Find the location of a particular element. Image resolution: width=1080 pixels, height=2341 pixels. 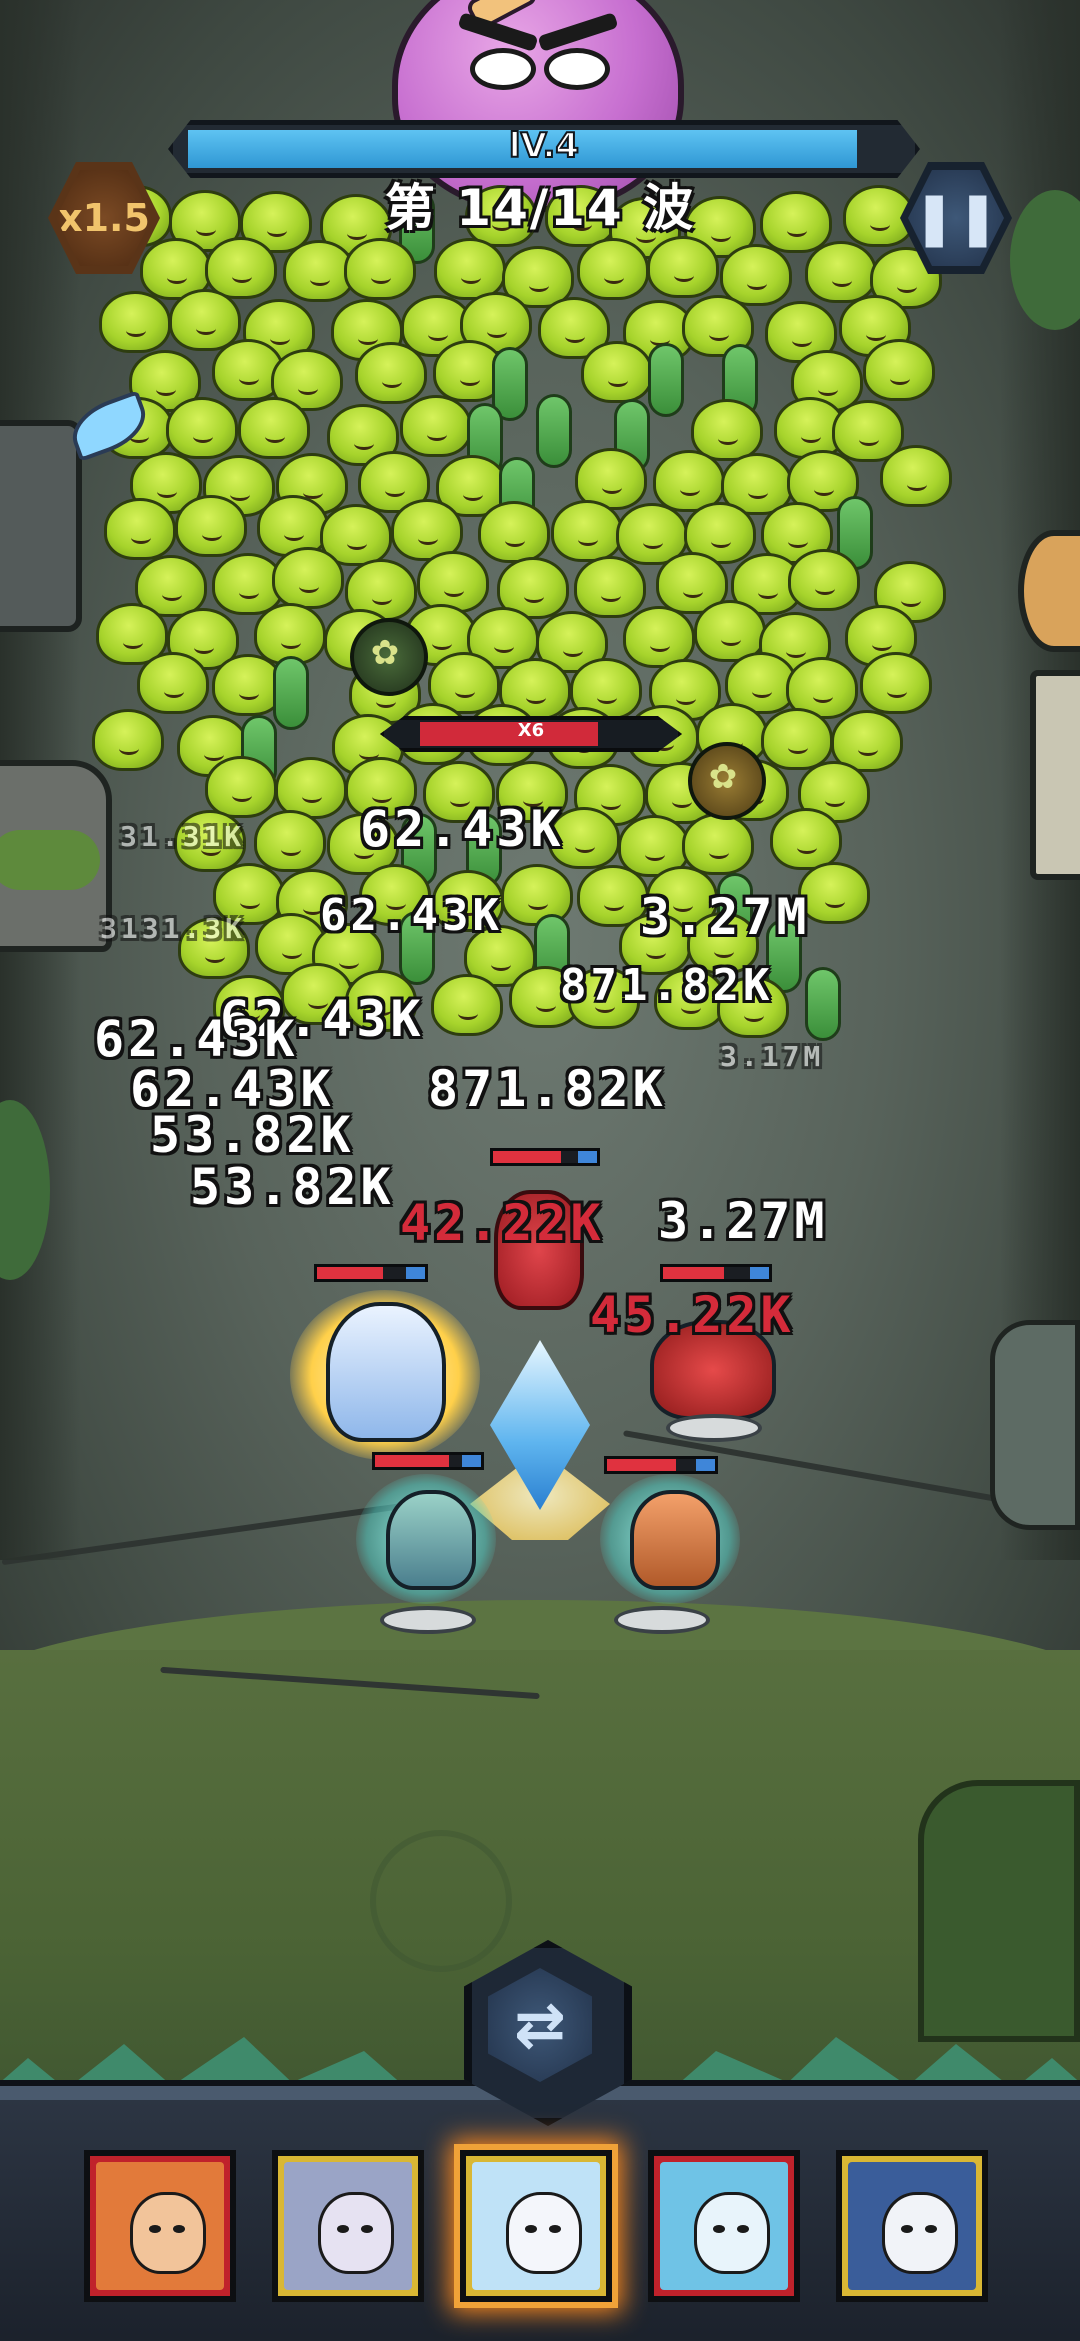

hero-card-ice-queen is located at coordinates (536, 2226).